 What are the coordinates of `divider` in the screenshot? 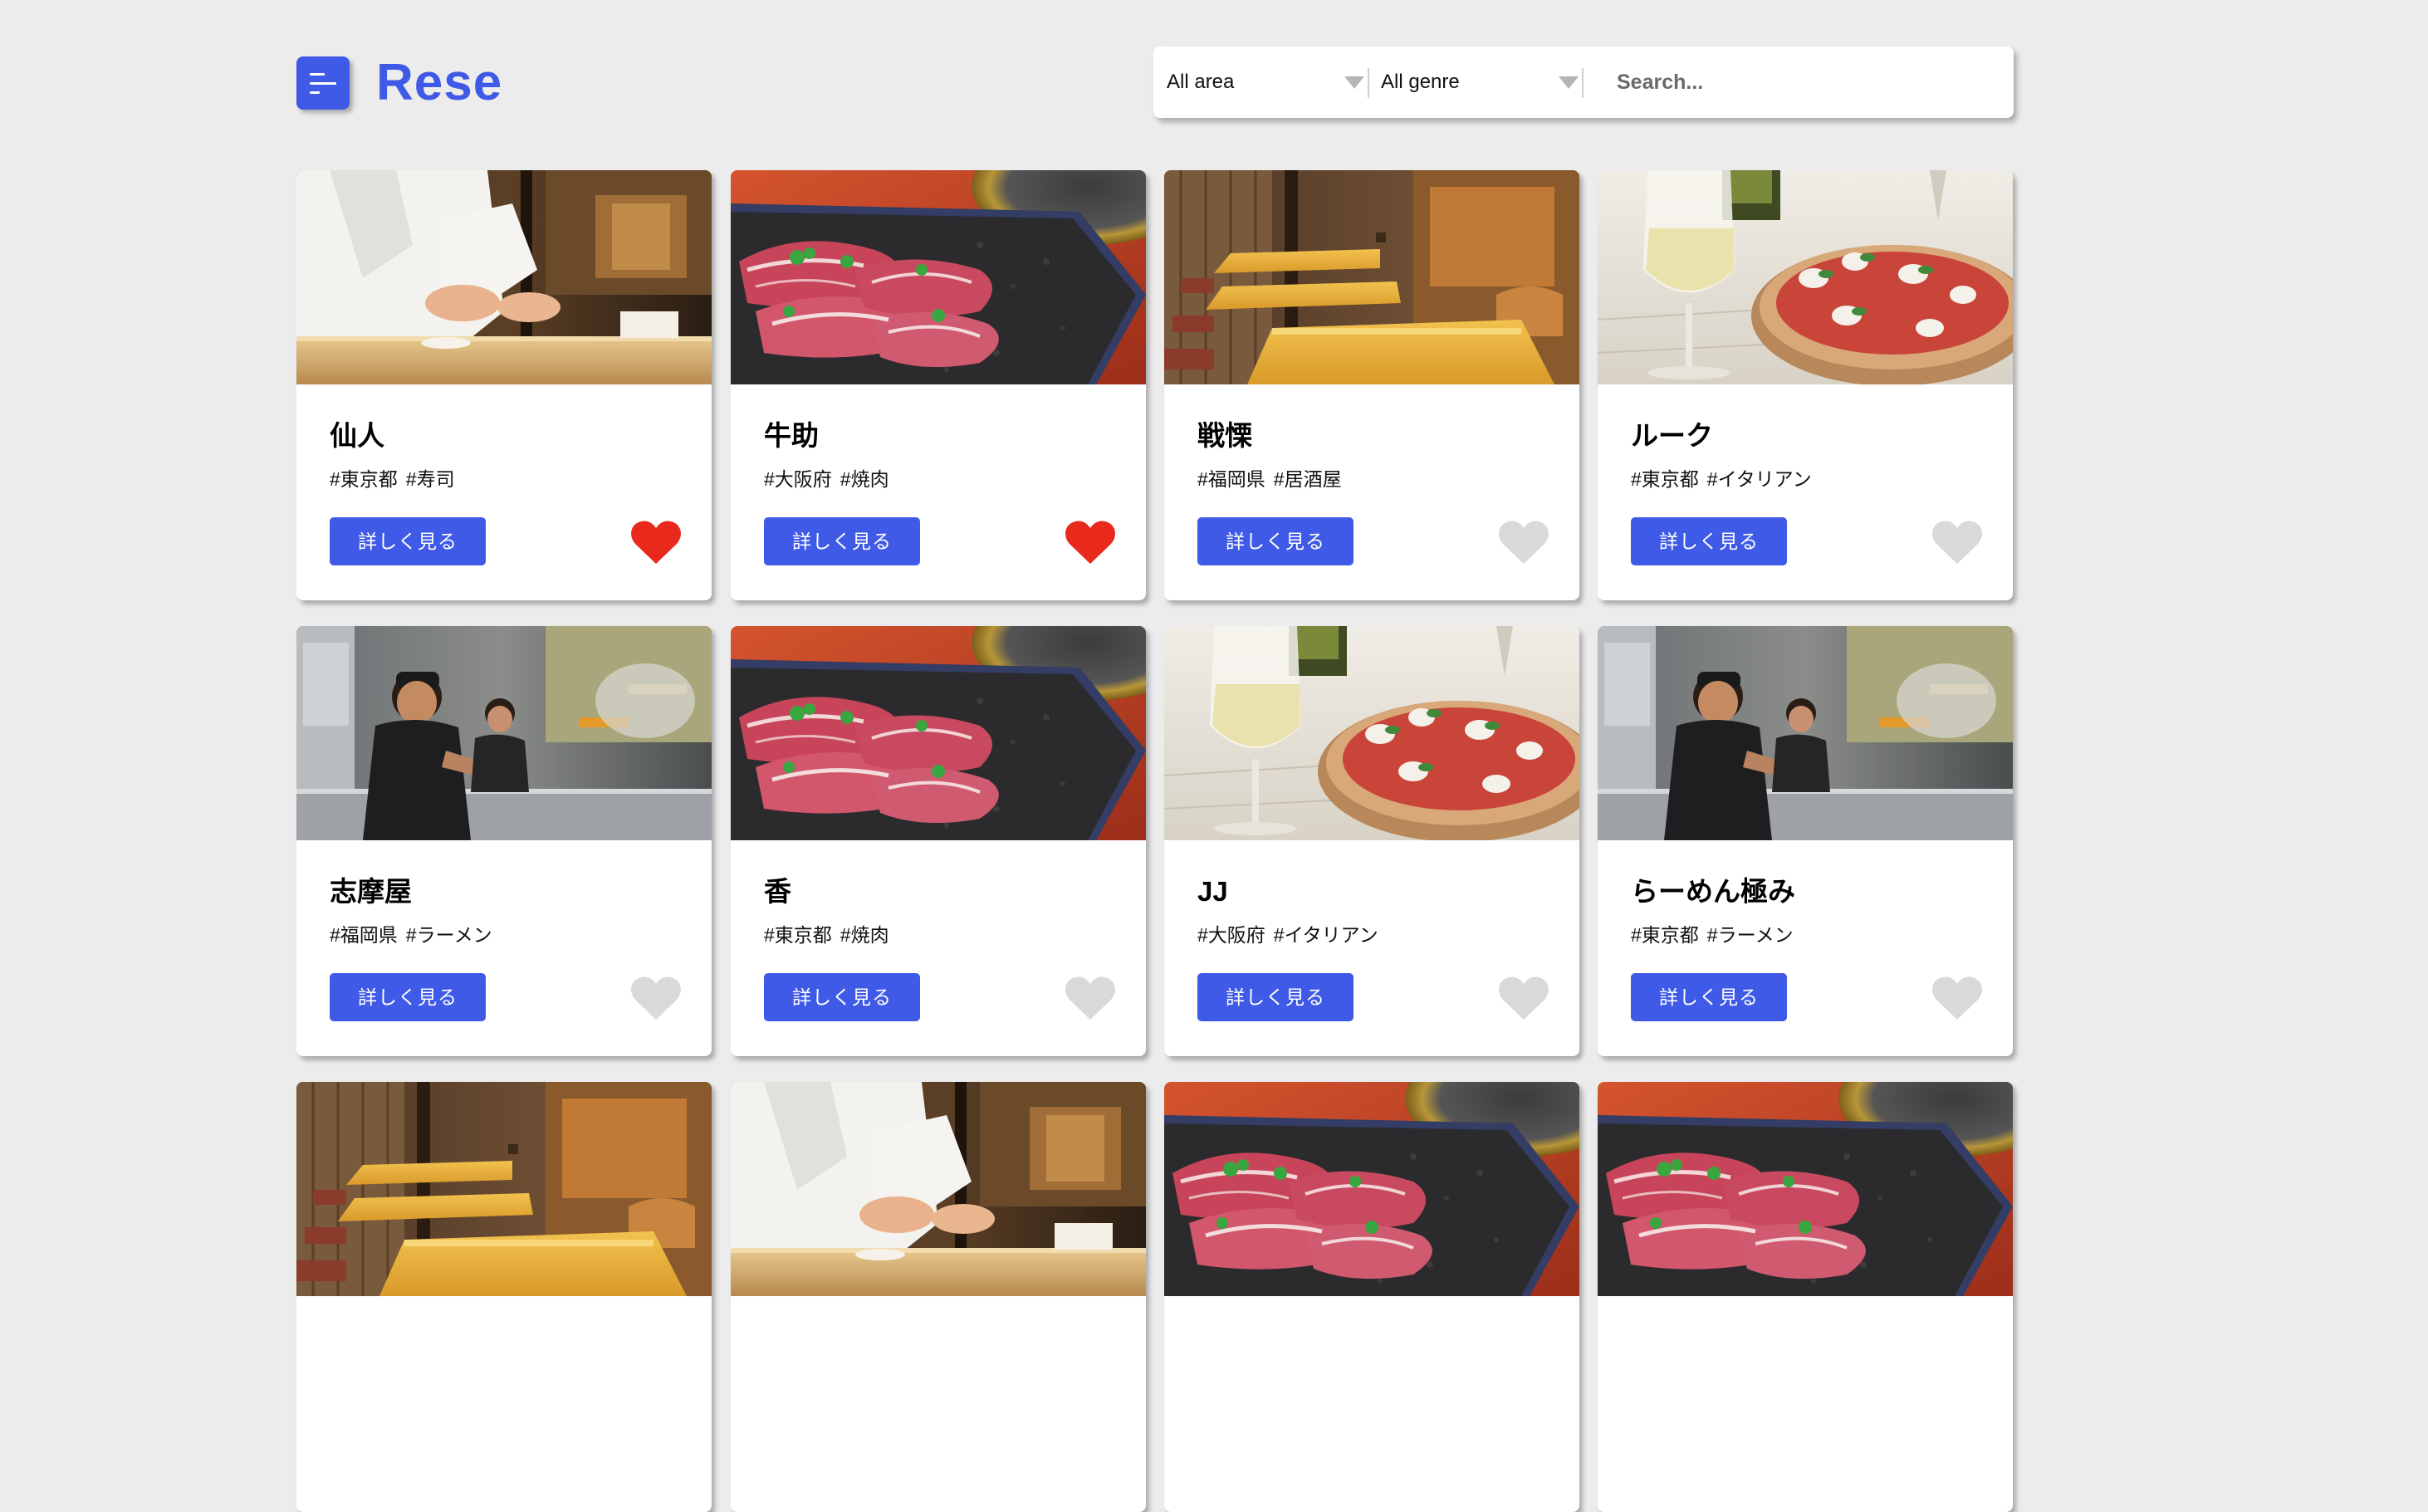 It's located at (1583, 83).